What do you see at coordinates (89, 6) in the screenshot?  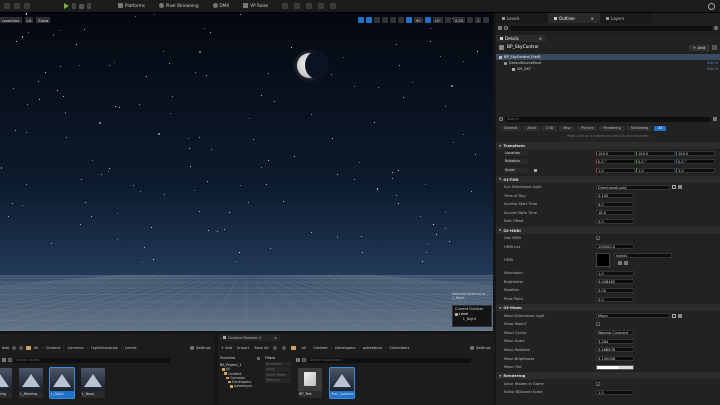 I see `launch-options-icon` at bounding box center [89, 6].